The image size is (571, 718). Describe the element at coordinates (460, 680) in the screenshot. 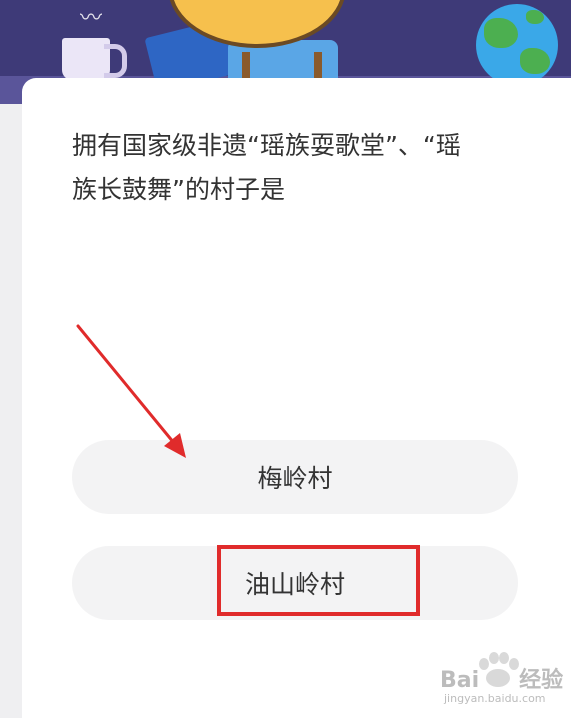

I see `watermark-brand-text: Bai` at that location.